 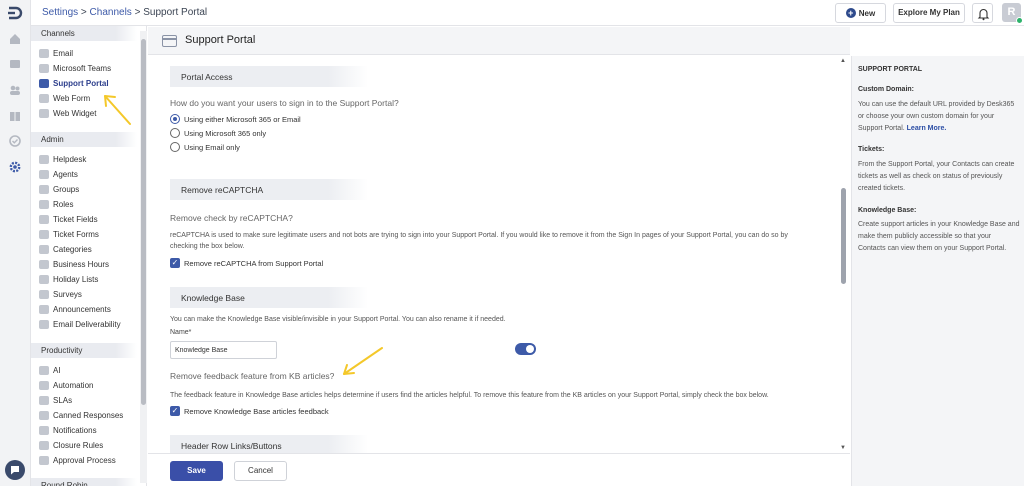 What do you see at coordinates (15, 116) in the screenshot?
I see `knowledge-base-icon` at bounding box center [15, 116].